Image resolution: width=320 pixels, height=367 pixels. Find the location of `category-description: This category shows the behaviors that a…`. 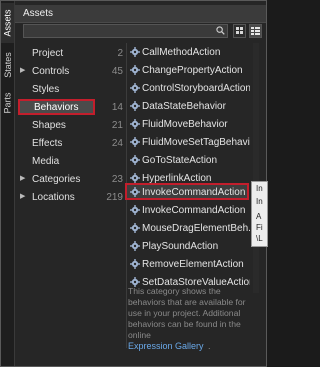

category-description: This category shows the behaviors that a… is located at coordinates (187, 313).